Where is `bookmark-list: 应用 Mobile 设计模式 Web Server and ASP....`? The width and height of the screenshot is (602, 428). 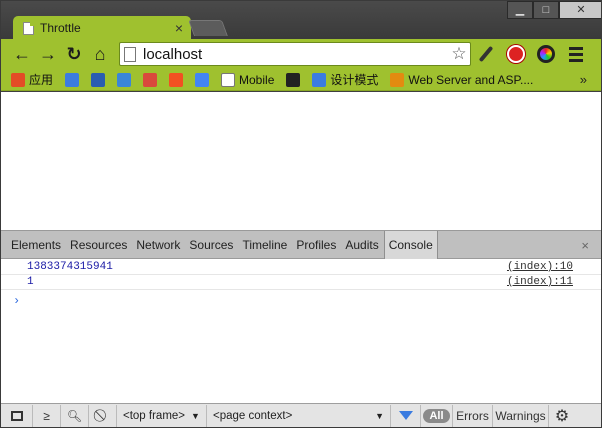 bookmark-list: 应用 Mobile 设计模式 Web Server and ASP.... is located at coordinates (278, 79).